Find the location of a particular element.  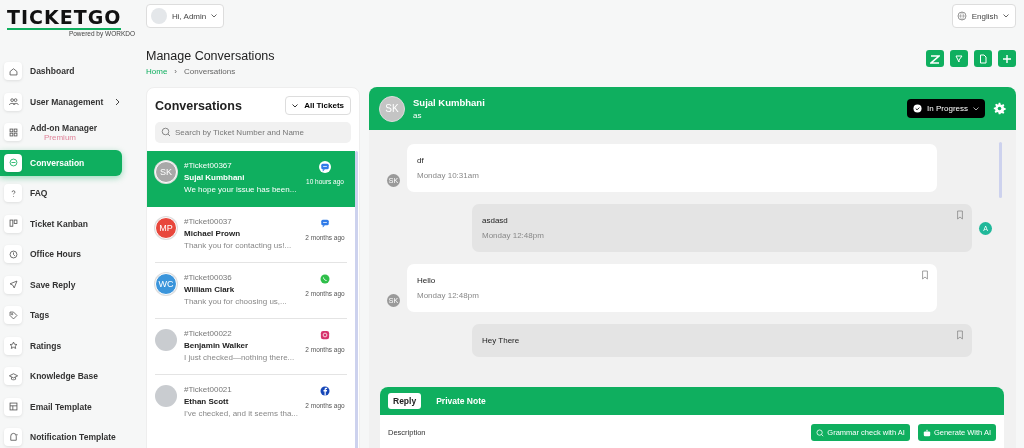

ticket-number: #Ticket00037 is located at coordinates (208, 221).